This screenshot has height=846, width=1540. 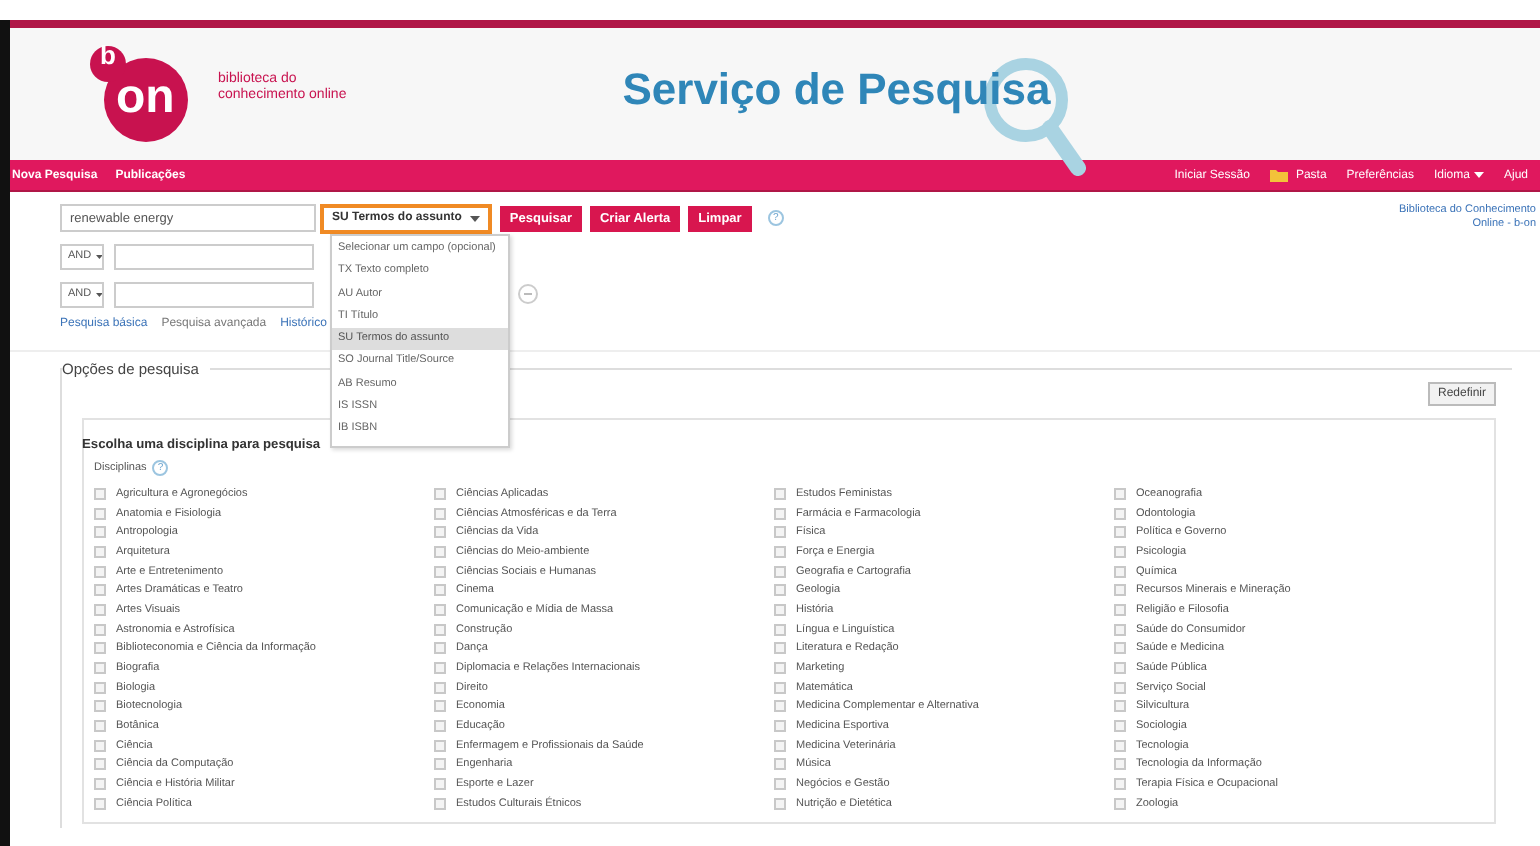 What do you see at coordinates (1278, 175) in the screenshot?
I see `folder-icon` at bounding box center [1278, 175].